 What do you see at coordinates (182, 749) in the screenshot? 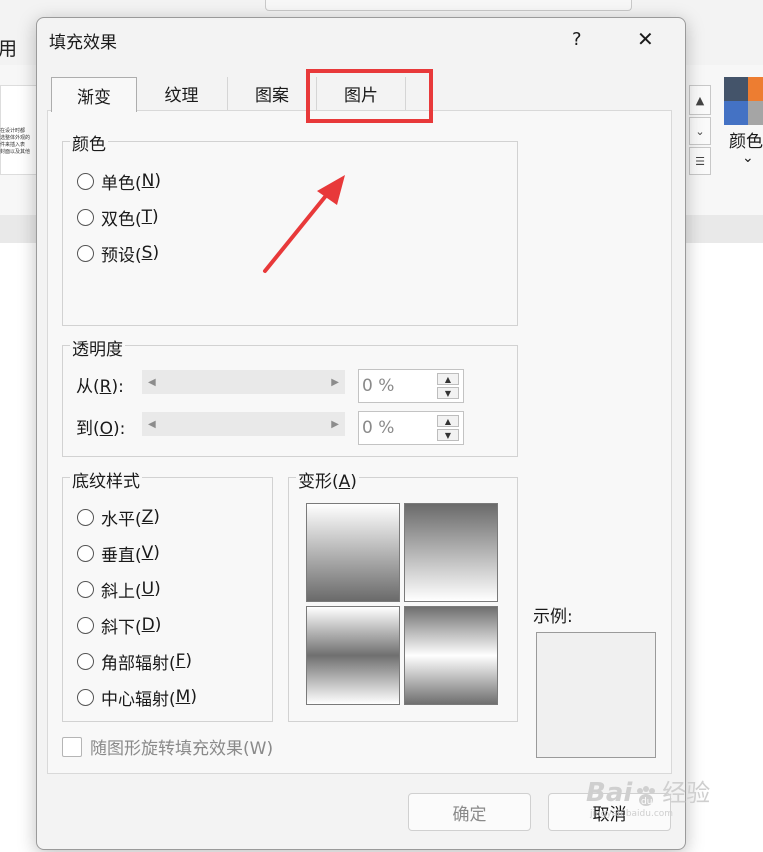
I see `rotate-with-shape-label: 随图形旋转填充效果(W)` at bounding box center [182, 749].